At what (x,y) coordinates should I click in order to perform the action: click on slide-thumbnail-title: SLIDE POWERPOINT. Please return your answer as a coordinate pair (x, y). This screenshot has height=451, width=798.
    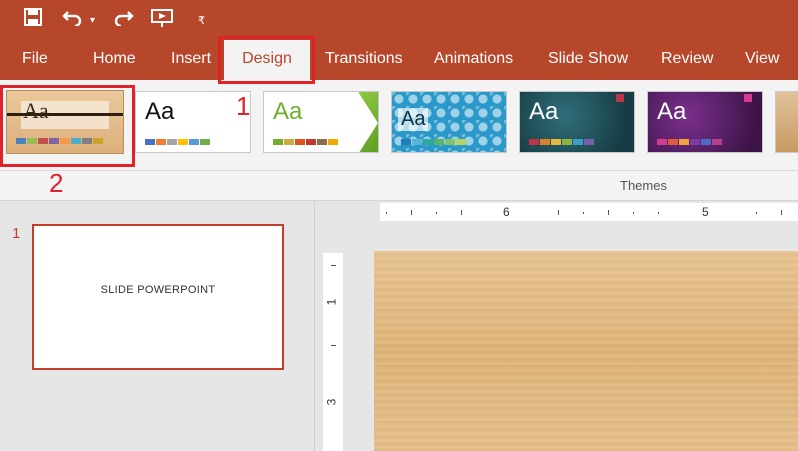
    Looking at the image, I should click on (158, 290).